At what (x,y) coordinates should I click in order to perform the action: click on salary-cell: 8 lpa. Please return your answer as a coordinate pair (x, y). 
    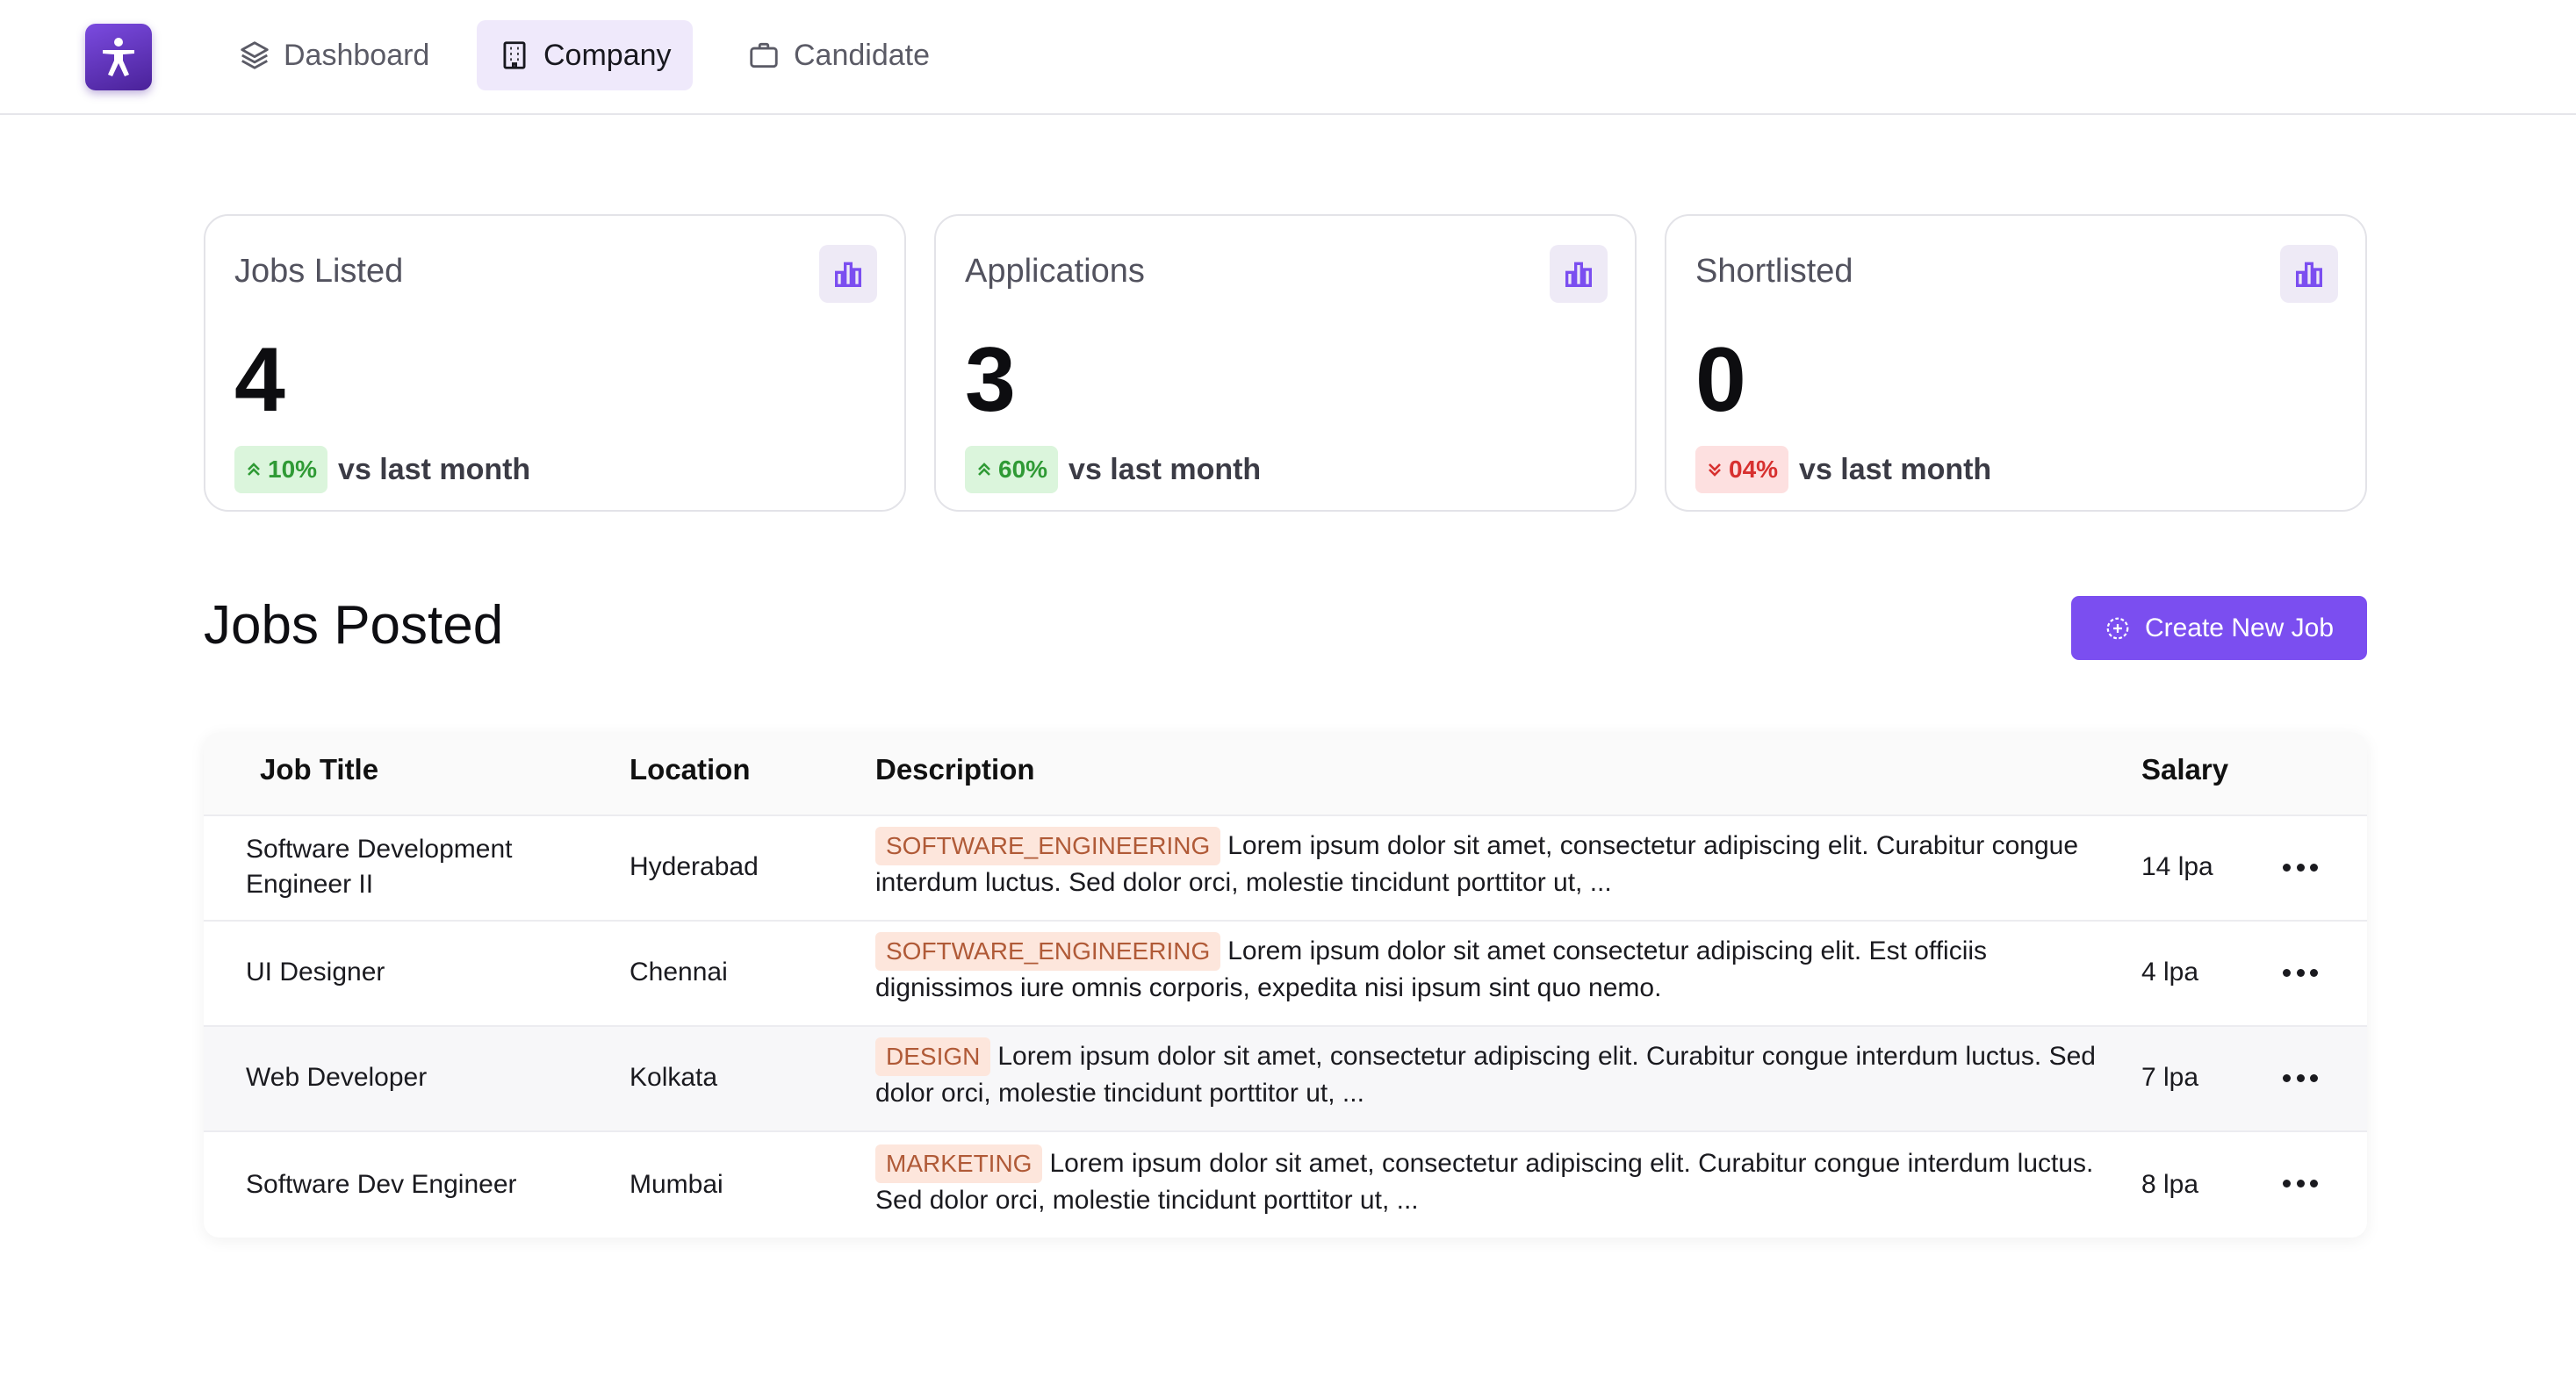
    Looking at the image, I should click on (2170, 1184).